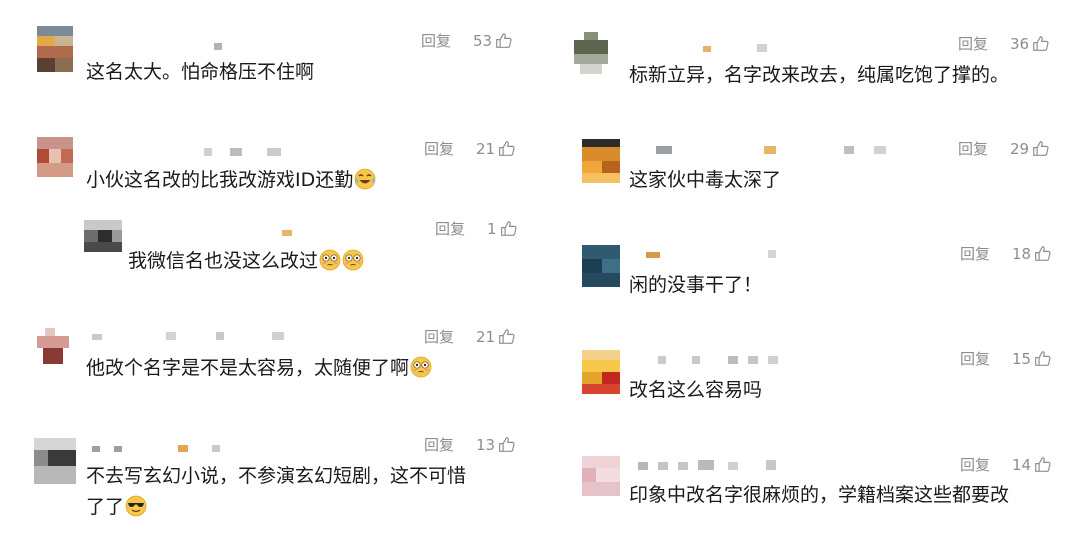 The image size is (1080, 542). I want to click on sunglasses-emoji, so click(136, 506).